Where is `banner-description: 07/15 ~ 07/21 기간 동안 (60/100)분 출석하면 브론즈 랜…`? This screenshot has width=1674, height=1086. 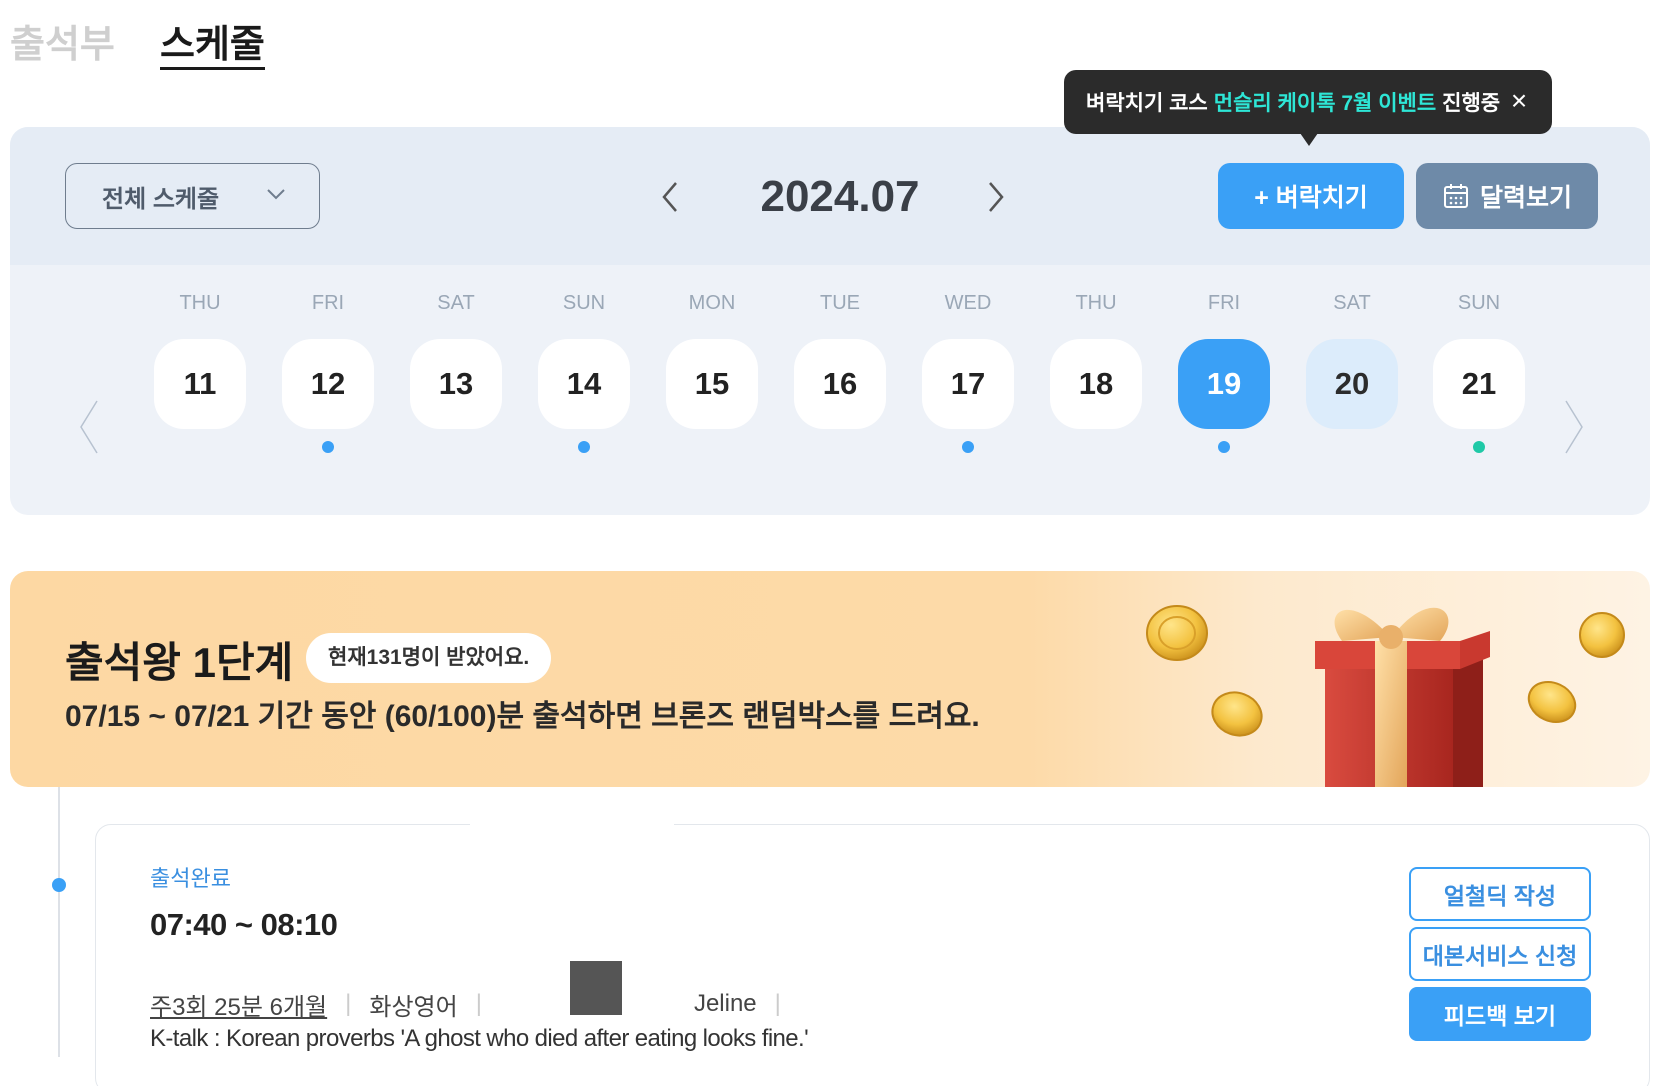 banner-description: 07/15 ~ 07/21 기간 동안 (60/100)분 출석하면 브론즈 랜… is located at coordinates (522, 716).